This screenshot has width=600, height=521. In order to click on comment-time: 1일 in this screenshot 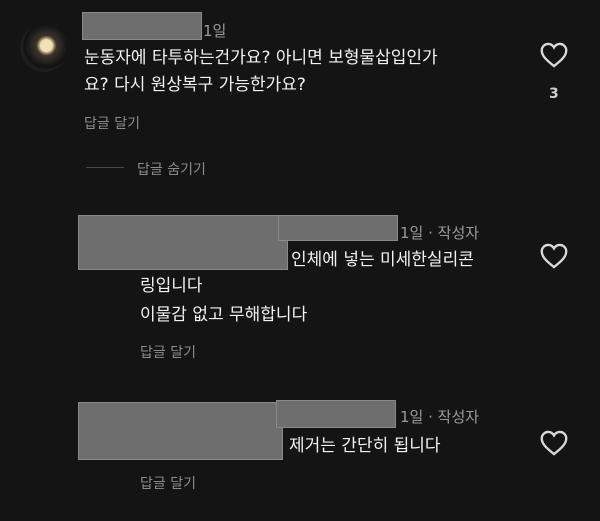, I will do `click(215, 31)`.